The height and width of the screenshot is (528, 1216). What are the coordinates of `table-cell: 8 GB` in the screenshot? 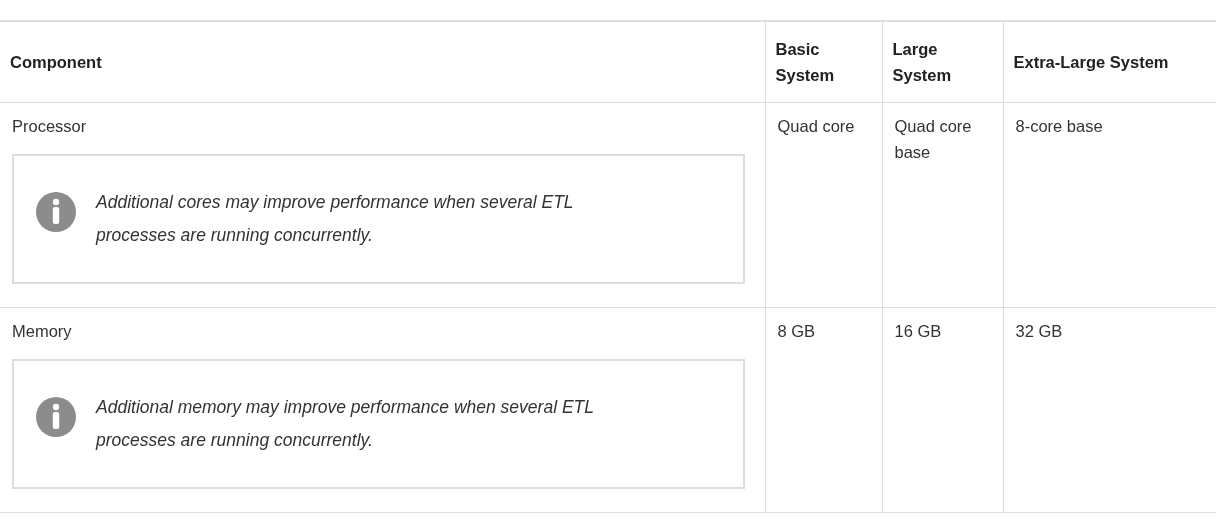 It's located at (796, 331).